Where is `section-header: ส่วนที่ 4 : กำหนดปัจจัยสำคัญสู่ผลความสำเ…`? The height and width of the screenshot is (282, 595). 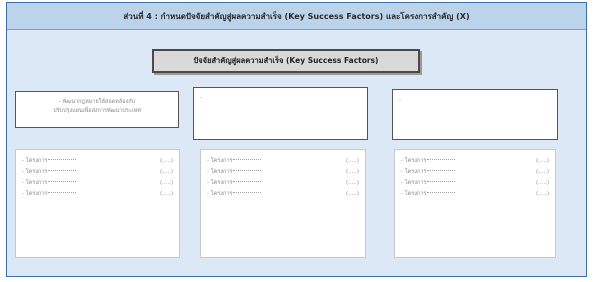
section-header: ส่วนที่ 4 : กำหนดปัจจัยสำคัญสู่ผลความสำเ… is located at coordinates (296, 16).